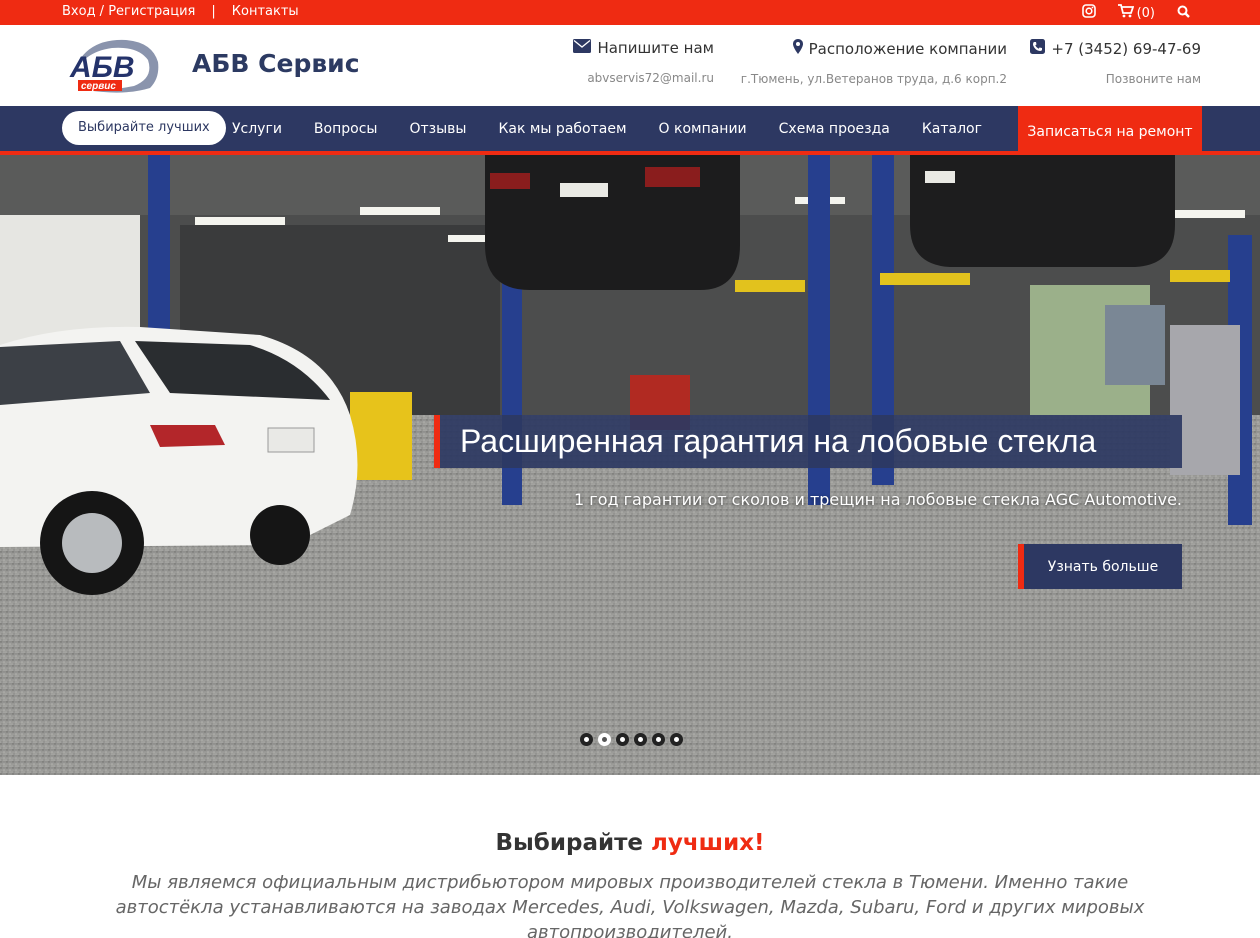 The image size is (1260, 938). I want to click on hero-title-box: Расширенная гарантия на лобовые стекла, so click(808, 441).